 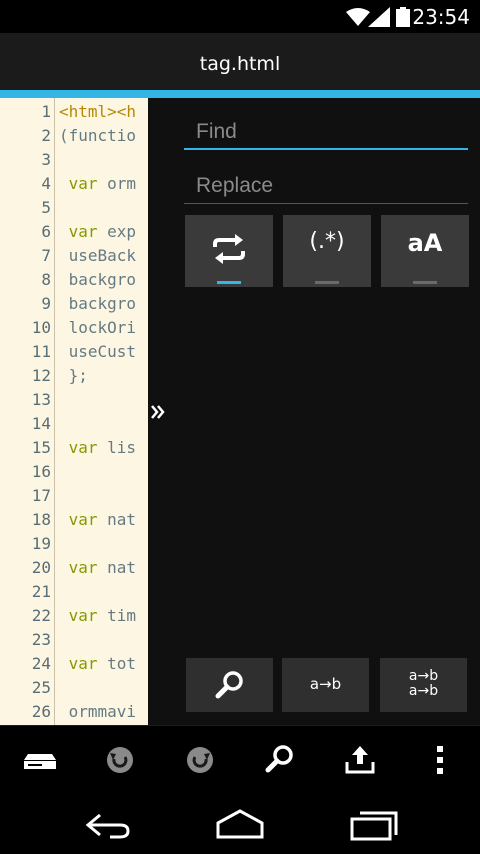 I want to click on replace-button: a→b, so click(x=325, y=685).